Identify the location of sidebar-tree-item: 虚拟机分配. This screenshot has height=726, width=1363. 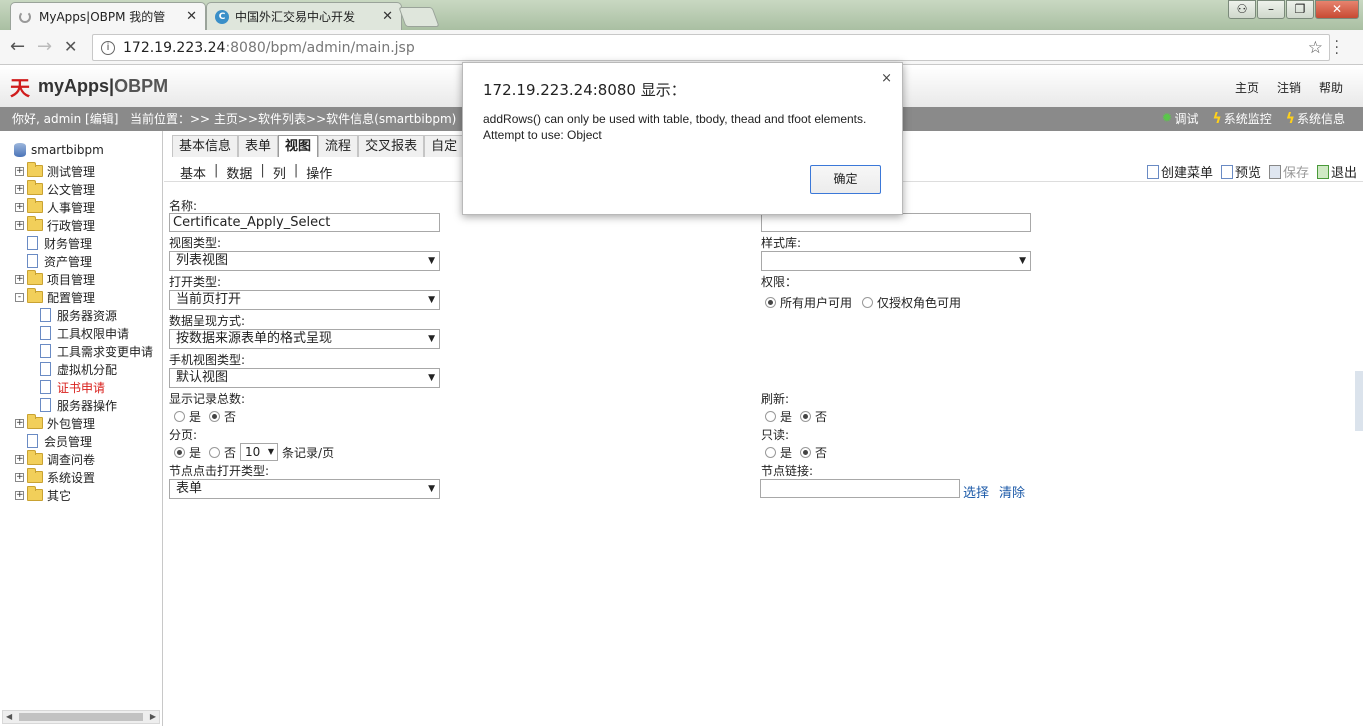
(78, 369).